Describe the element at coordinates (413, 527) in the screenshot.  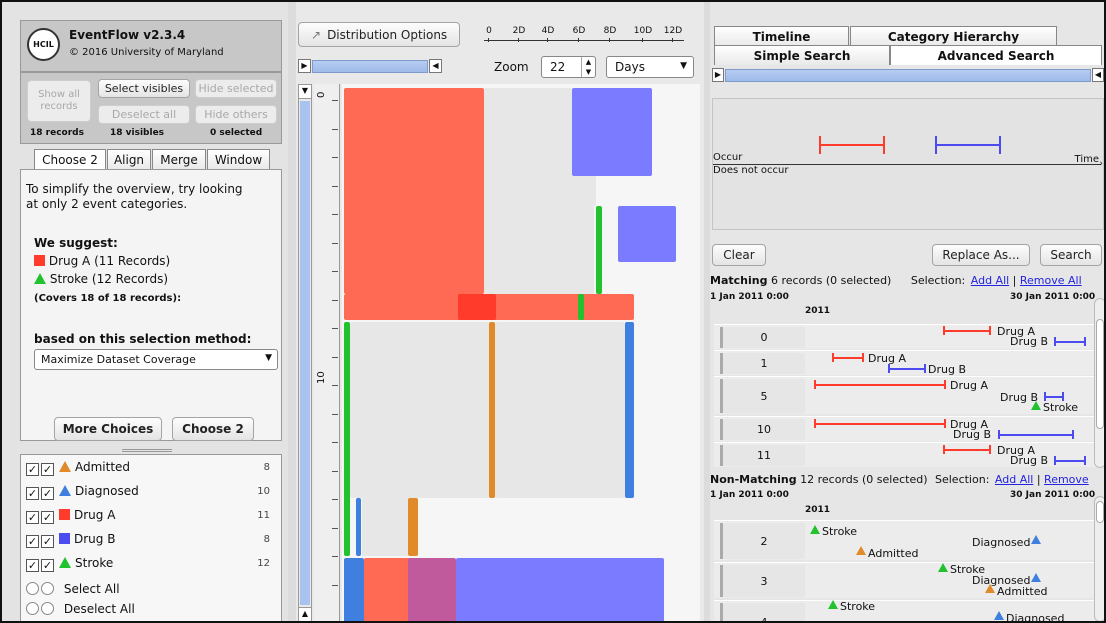
I see `admitted-bar` at that location.